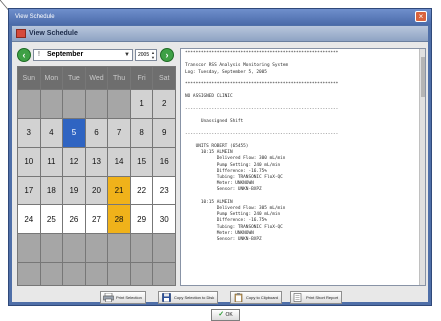 The image size is (441, 321). Describe the element at coordinates (29, 78) in the screenshot. I see `weekday-header: Sun` at that location.